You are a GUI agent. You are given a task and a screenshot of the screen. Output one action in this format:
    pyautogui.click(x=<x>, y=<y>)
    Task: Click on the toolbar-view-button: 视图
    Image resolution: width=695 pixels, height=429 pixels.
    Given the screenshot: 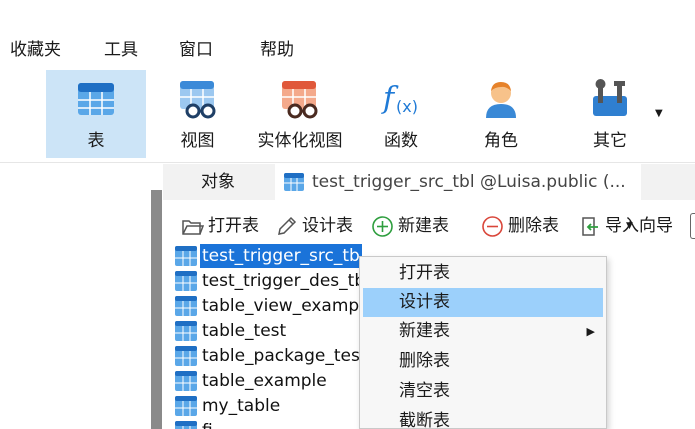 What is the action you would take?
    pyautogui.click(x=197, y=114)
    